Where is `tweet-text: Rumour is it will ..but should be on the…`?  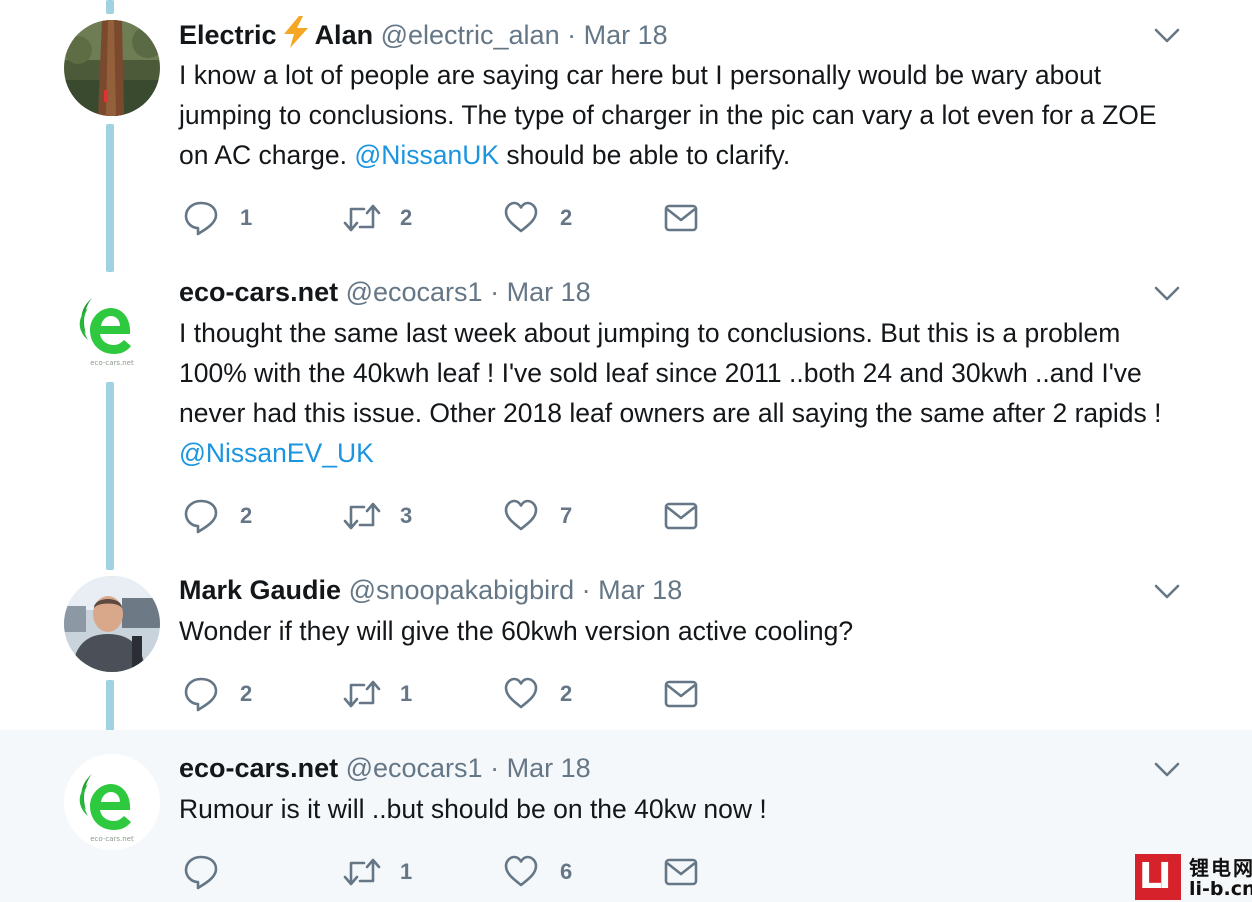
tweet-text: Rumour is it will ..but should be on the… is located at coordinates (473, 809).